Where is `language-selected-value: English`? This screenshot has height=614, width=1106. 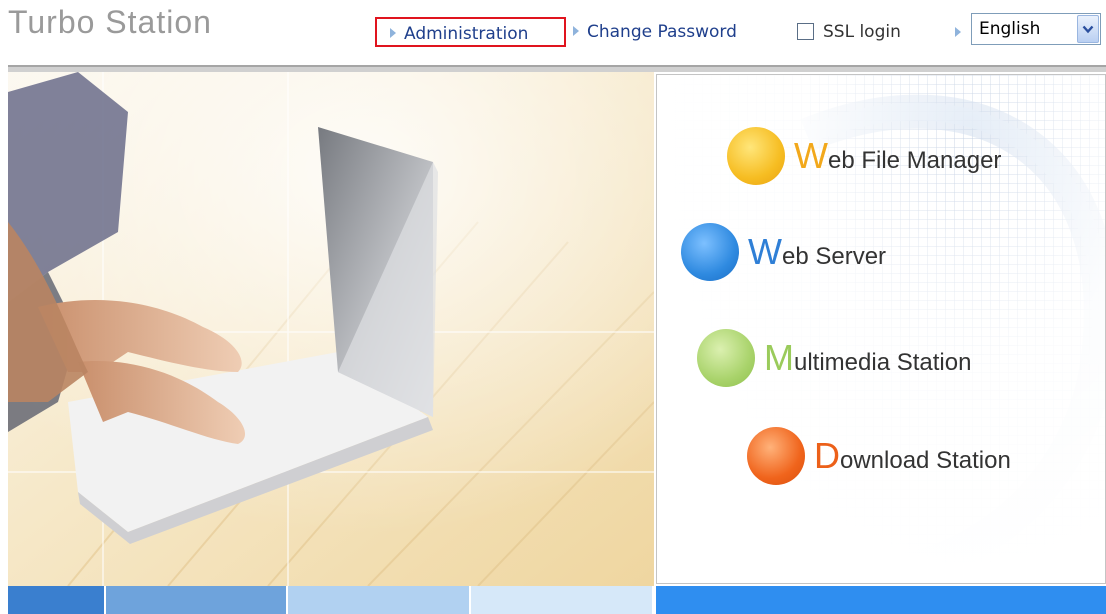
language-selected-value: English is located at coordinates (1010, 29).